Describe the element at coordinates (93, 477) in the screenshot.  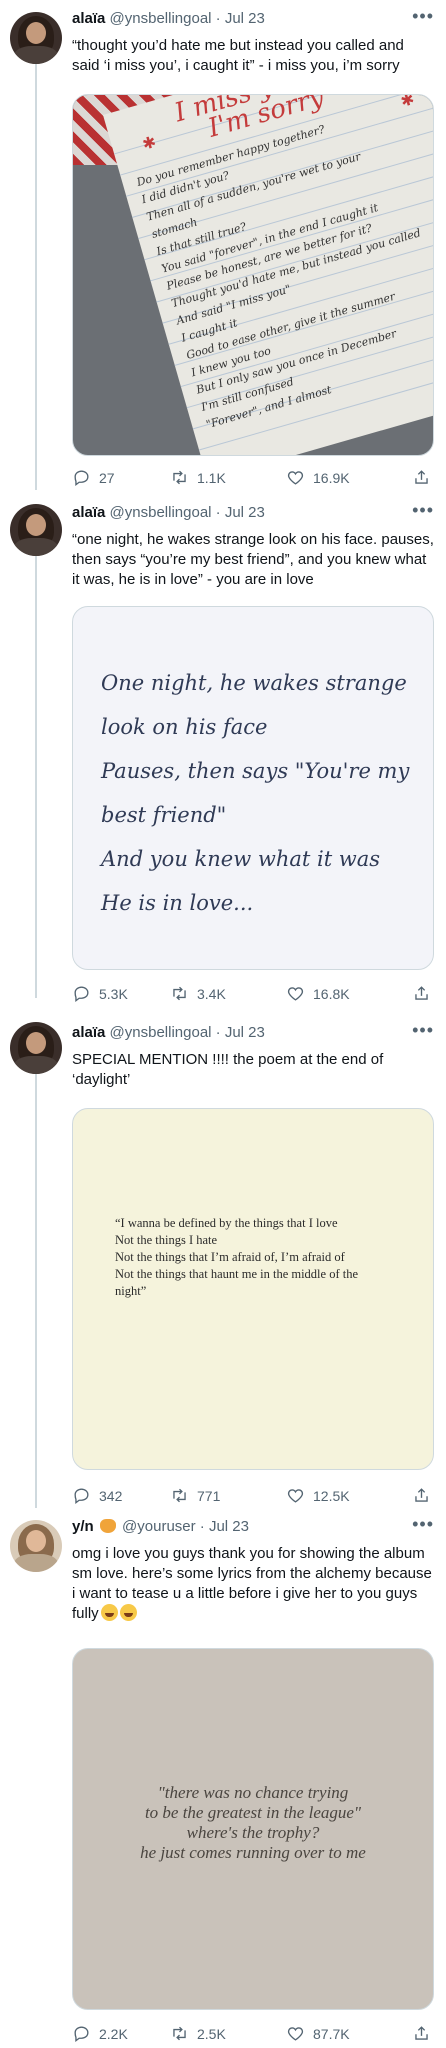
I see `reply-button: 27` at that location.